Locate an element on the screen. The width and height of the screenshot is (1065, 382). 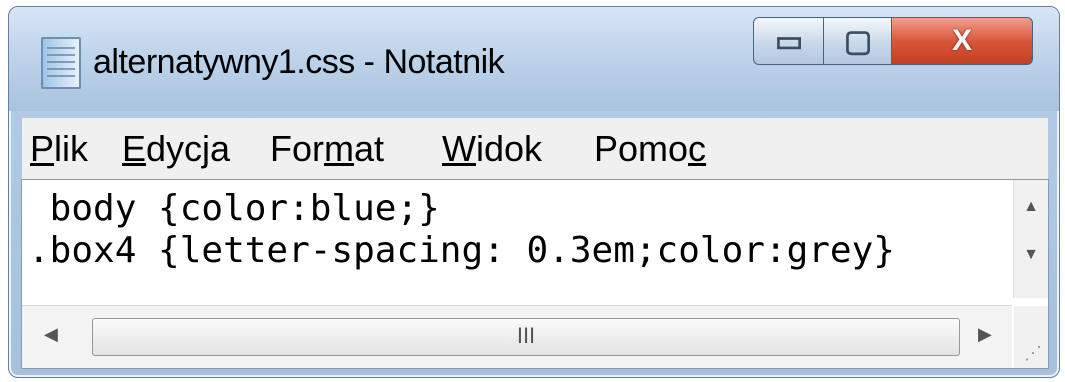
close-icon: X is located at coordinates (961, 40).